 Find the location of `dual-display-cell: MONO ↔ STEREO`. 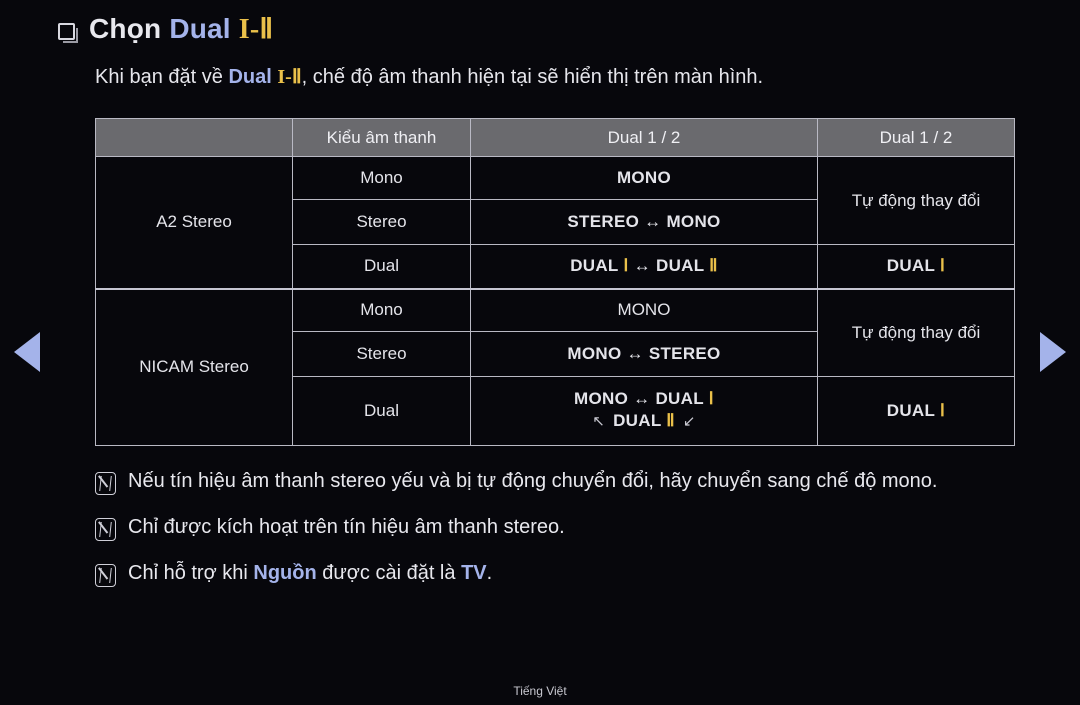

dual-display-cell: MONO ↔ STEREO is located at coordinates (644, 354).